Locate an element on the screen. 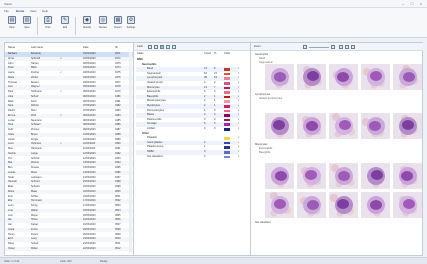 The width and height of the screenshot is (427, 264). save-icon: ▥ is located at coordinates (27, 20).